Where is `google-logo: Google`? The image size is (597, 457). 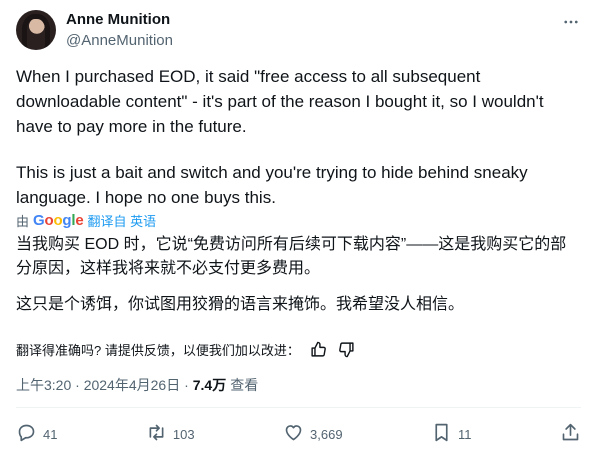 google-logo: Google is located at coordinates (58, 220).